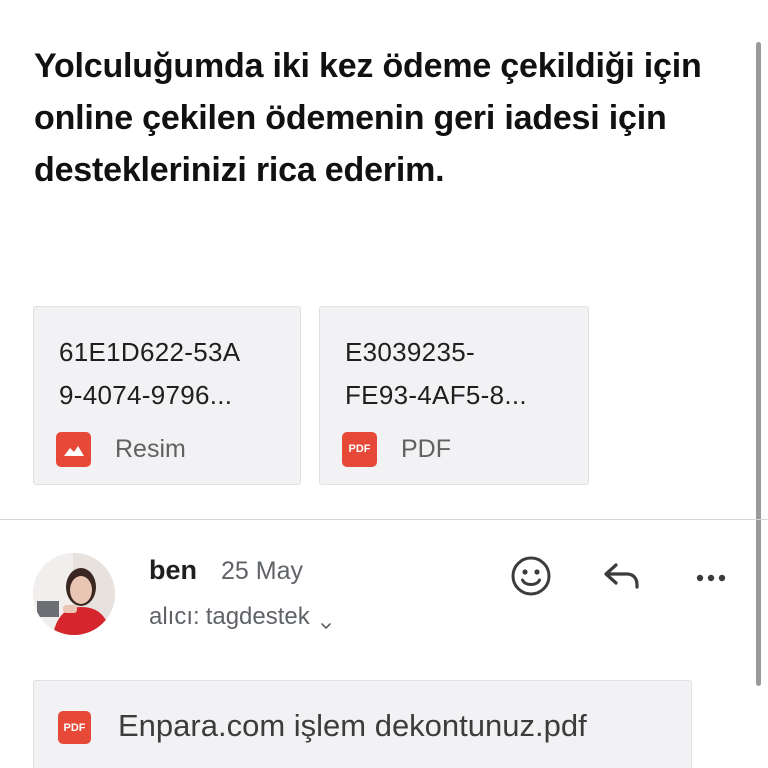  Describe the element at coordinates (257, 616) in the screenshot. I see `recipient-name: tagdestek` at that location.